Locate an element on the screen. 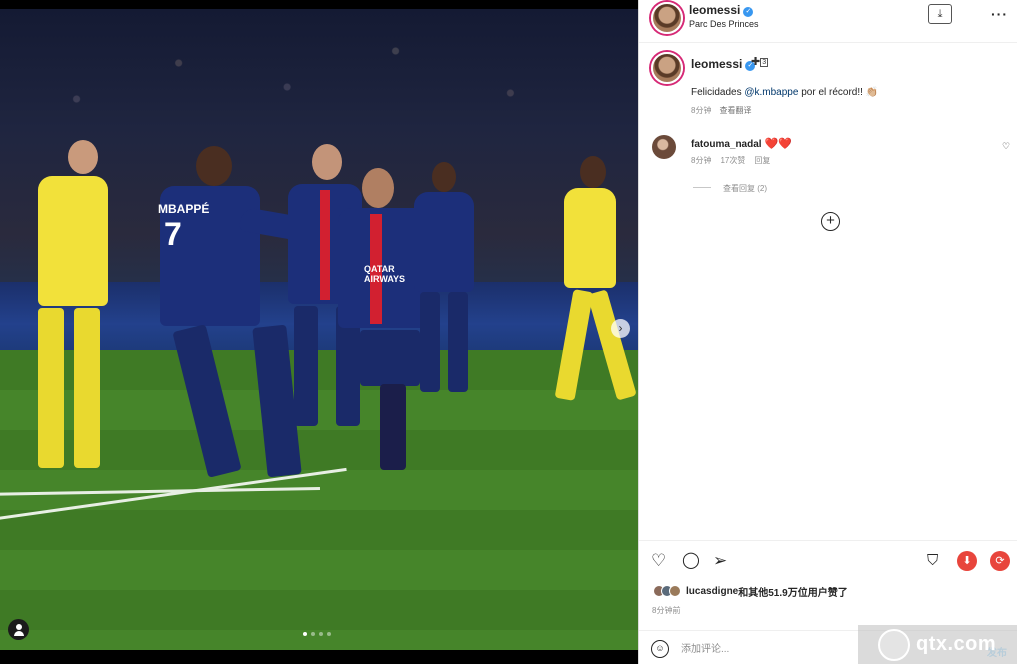 The image size is (1017, 664). site-watermark: qtx.com is located at coordinates (937, 644).